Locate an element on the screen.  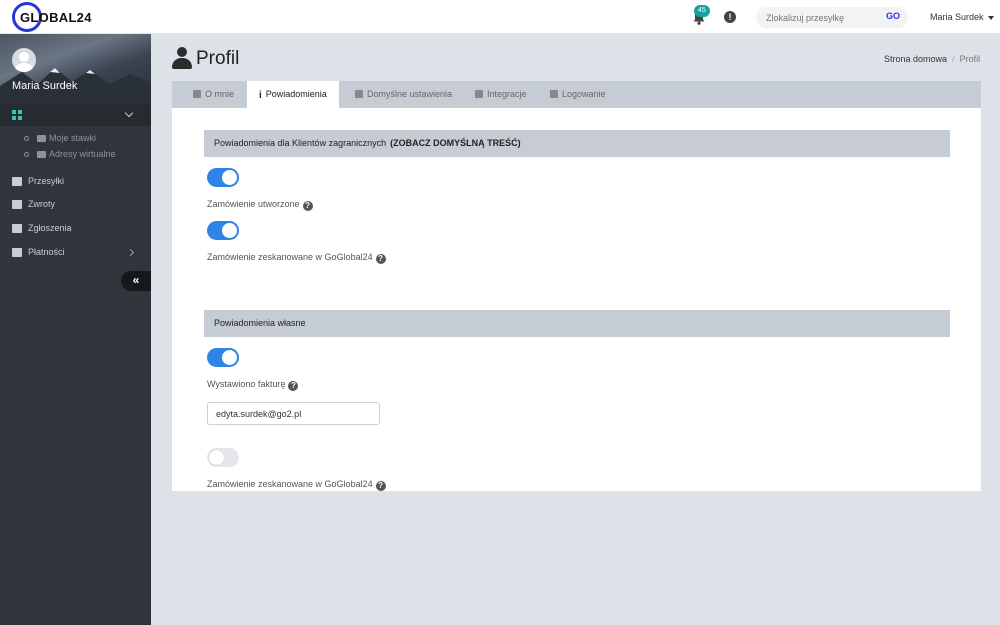
toggle-invoice-issued is located at coordinates (223, 357).